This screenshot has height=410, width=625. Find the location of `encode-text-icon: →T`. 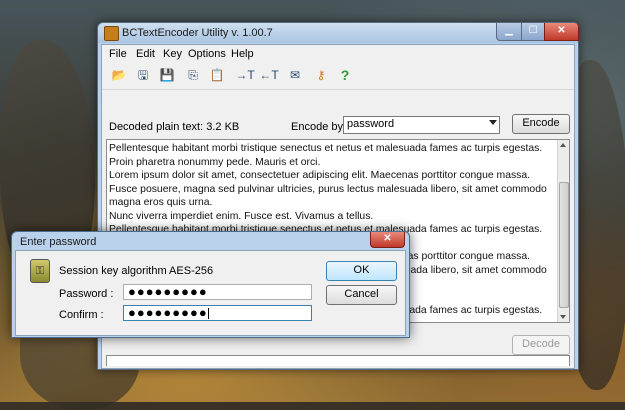

encode-text-icon: →T is located at coordinates (245, 75).